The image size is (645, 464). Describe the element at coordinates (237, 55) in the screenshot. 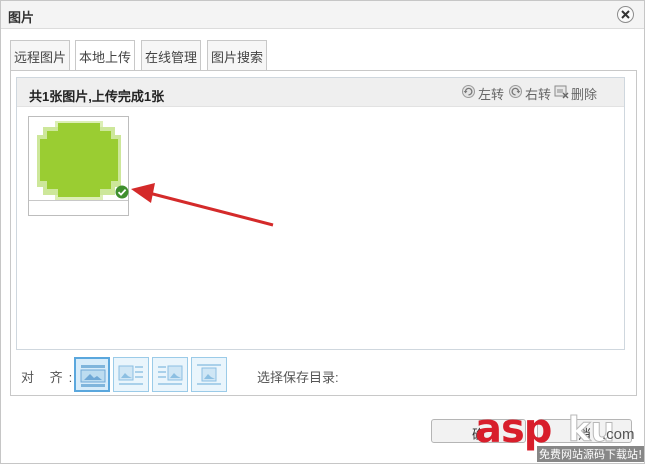

I see `tab-image-search: 图片搜索` at that location.